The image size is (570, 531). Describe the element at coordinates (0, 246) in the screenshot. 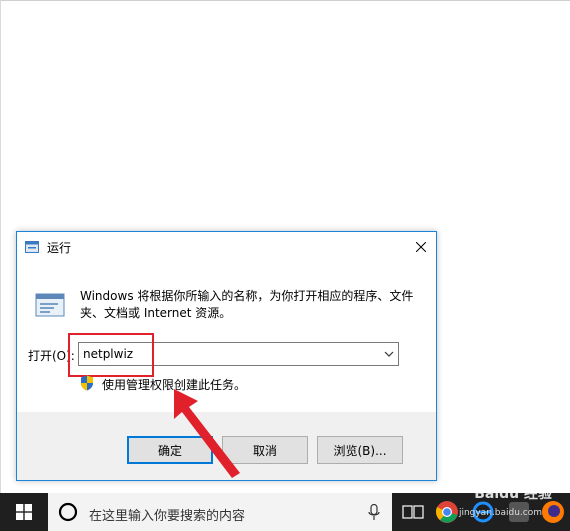

I see `left-divider` at that location.